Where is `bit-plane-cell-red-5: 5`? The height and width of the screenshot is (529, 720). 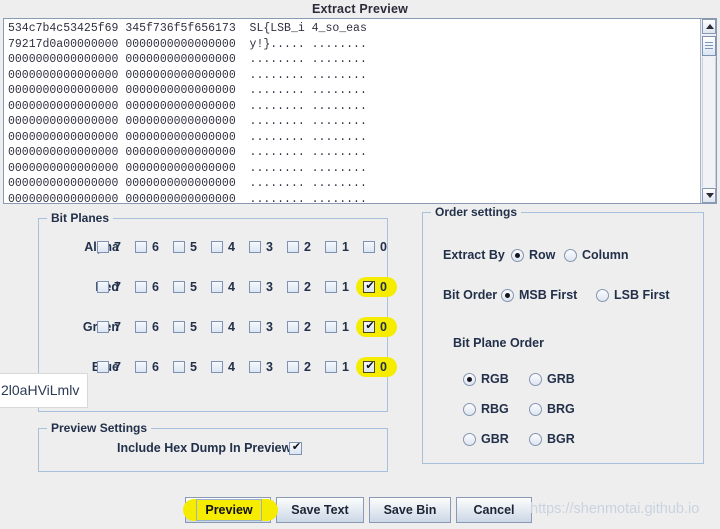 bit-plane-cell-red-5: 5 is located at coordinates (192, 287).